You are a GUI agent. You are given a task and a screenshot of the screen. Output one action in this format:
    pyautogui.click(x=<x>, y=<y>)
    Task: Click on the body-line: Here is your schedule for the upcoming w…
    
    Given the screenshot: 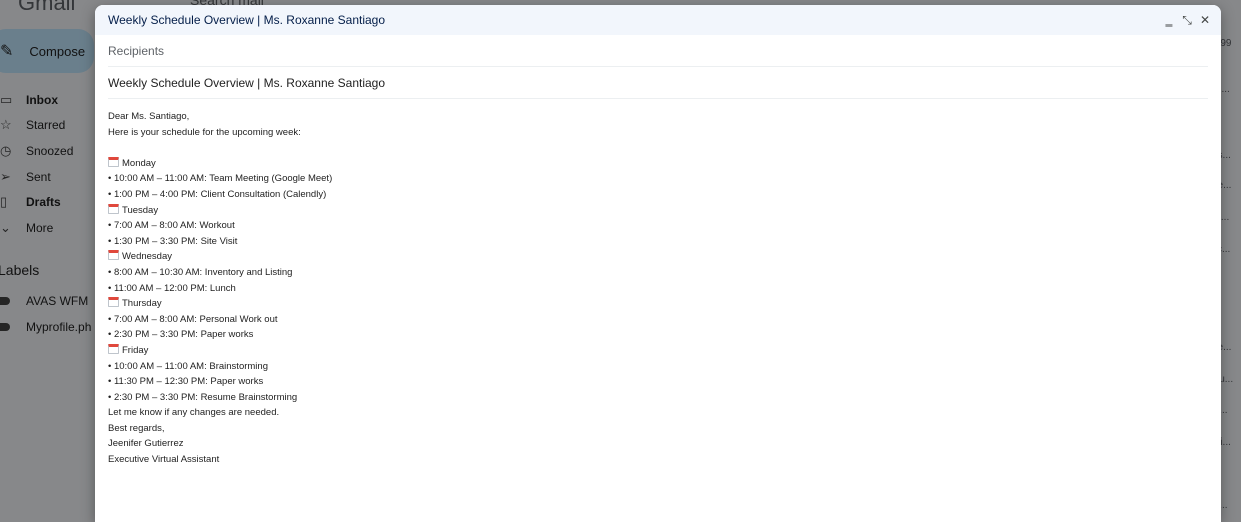 What is the action you would take?
    pyautogui.click(x=658, y=133)
    